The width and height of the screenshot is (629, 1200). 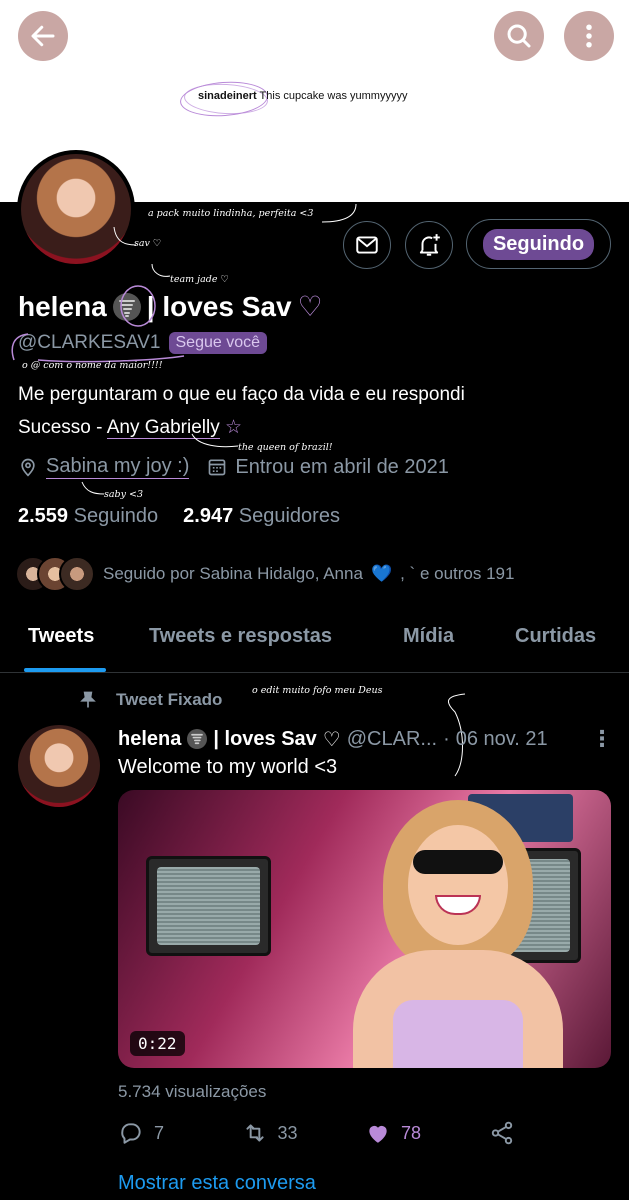 What do you see at coordinates (227, 96) in the screenshot?
I see `caption-user: sinadeinert` at bounding box center [227, 96].